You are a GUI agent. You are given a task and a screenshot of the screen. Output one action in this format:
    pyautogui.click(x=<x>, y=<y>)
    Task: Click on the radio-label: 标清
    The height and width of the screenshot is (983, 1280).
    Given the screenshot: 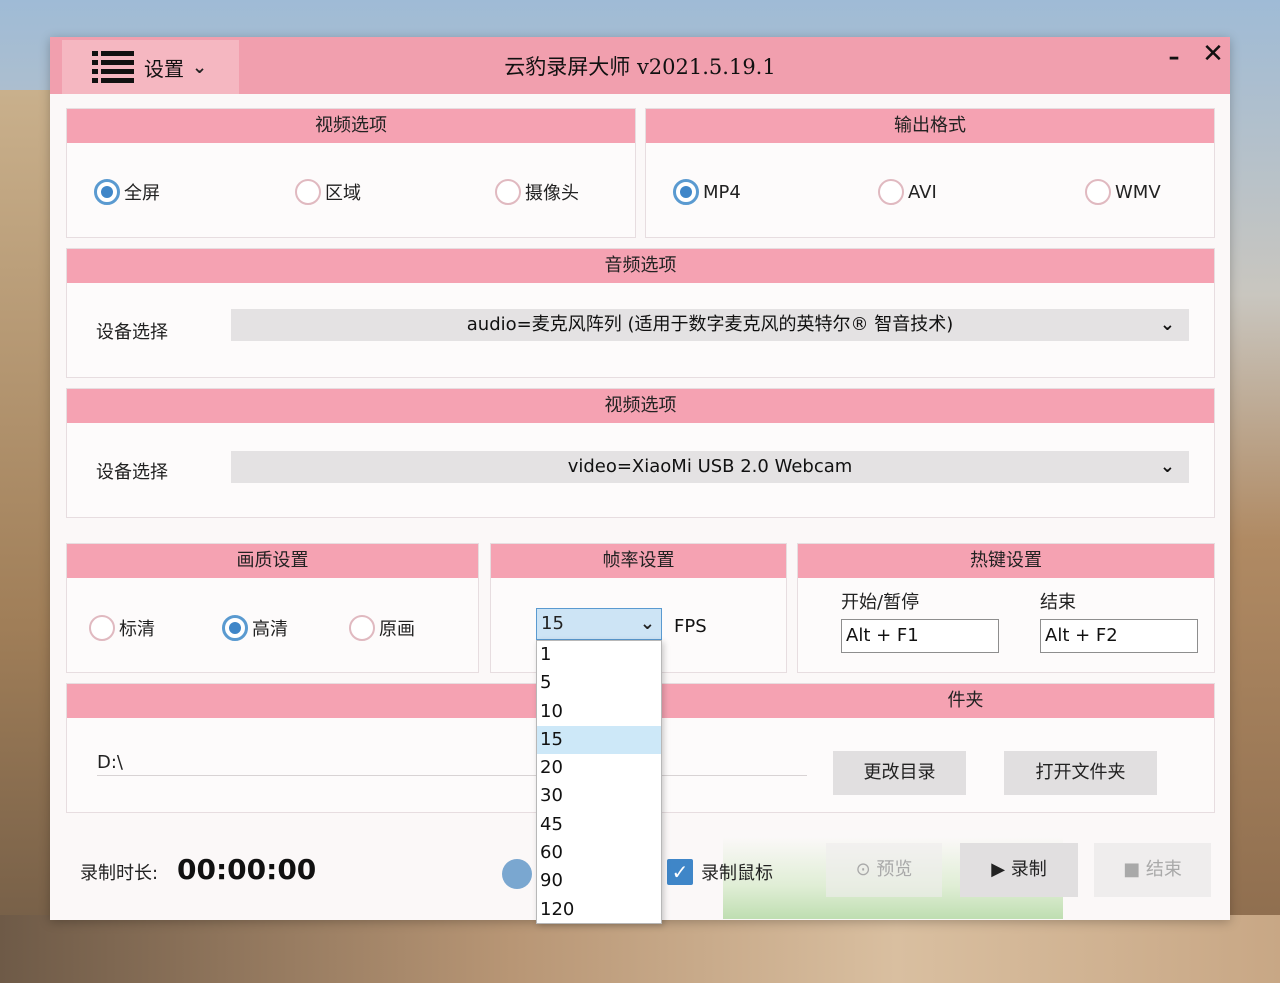 What is the action you would take?
    pyautogui.click(x=137, y=629)
    